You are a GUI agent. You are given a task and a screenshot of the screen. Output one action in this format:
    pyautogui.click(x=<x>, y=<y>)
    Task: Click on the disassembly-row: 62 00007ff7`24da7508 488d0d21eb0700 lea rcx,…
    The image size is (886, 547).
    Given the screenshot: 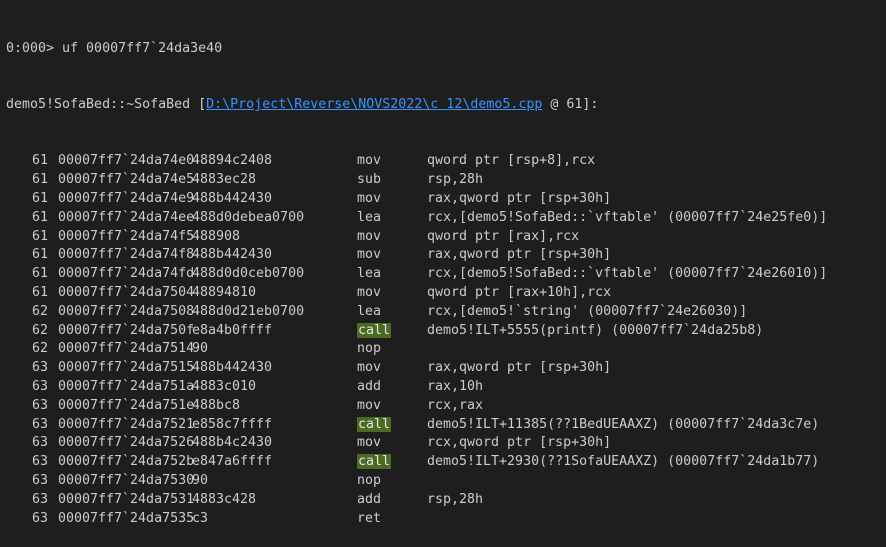 What is the action you would take?
    pyautogui.click(x=446, y=312)
    